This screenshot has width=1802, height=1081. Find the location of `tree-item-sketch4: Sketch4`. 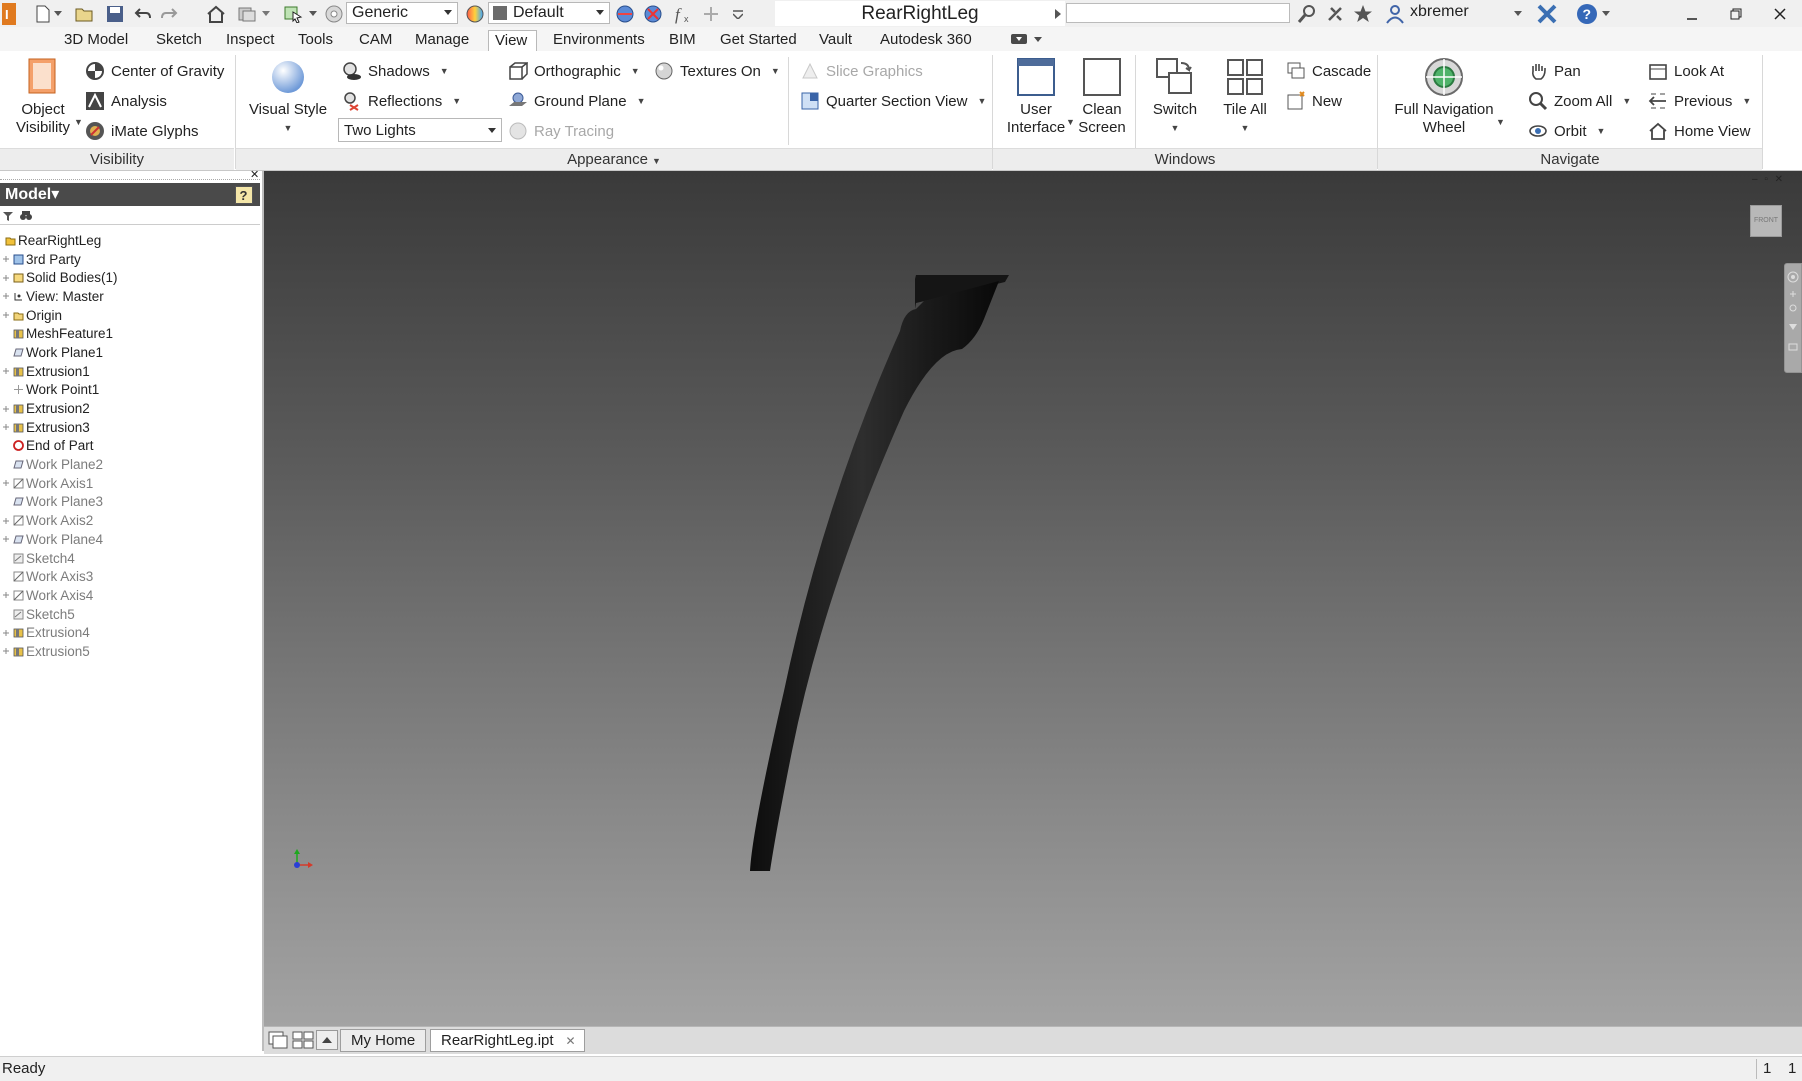

tree-item-sketch4: Sketch4 is located at coordinates (130, 558).